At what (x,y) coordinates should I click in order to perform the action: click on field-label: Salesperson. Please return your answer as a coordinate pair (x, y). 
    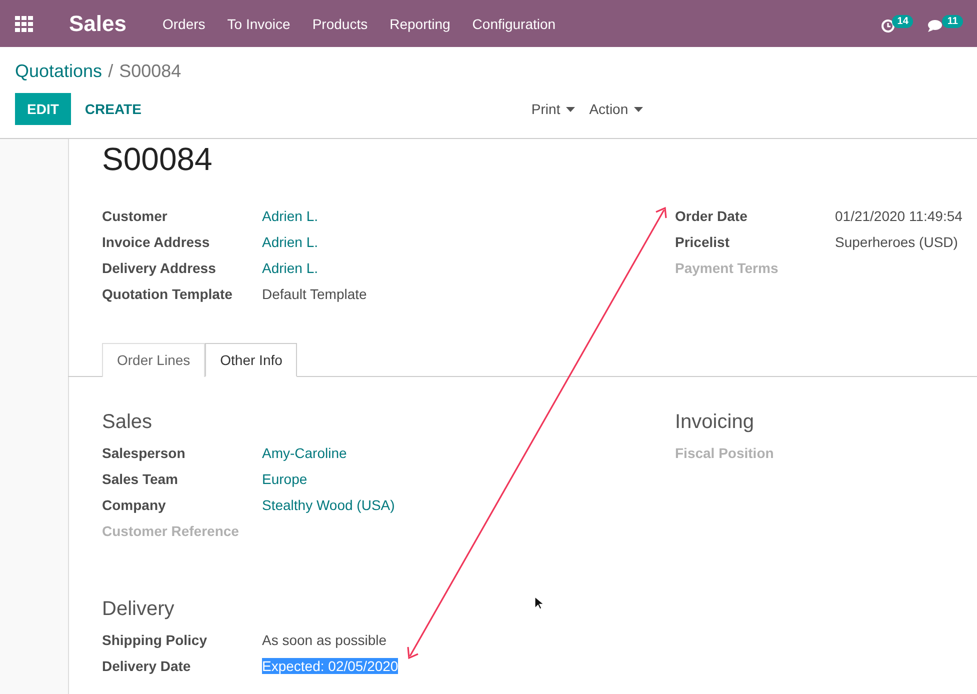
    Looking at the image, I should click on (144, 453).